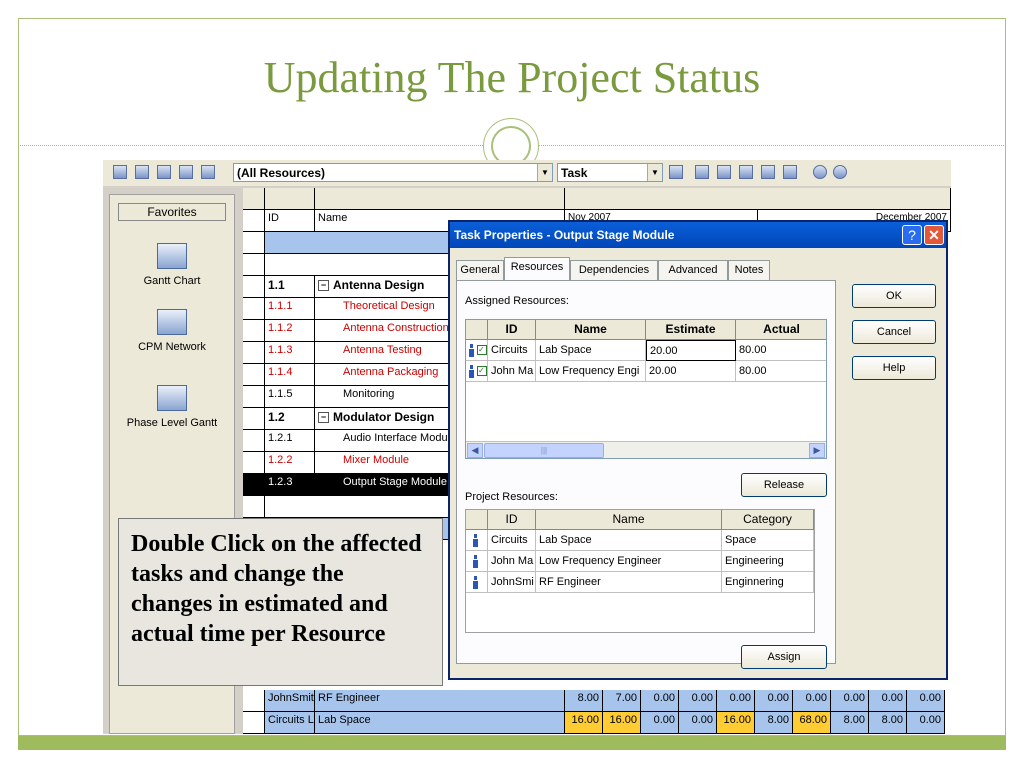 This screenshot has width=1024, height=768. What do you see at coordinates (691, 330) in the screenshot?
I see `assigned-header-estimate: Estimate` at bounding box center [691, 330].